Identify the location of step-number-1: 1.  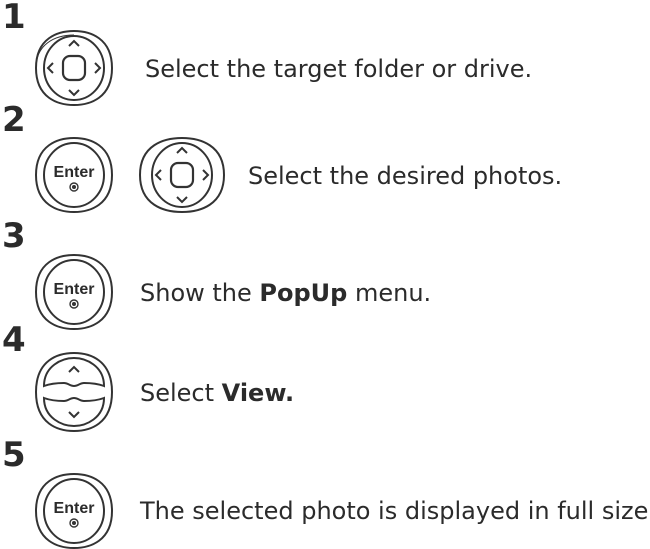
(14, 18).